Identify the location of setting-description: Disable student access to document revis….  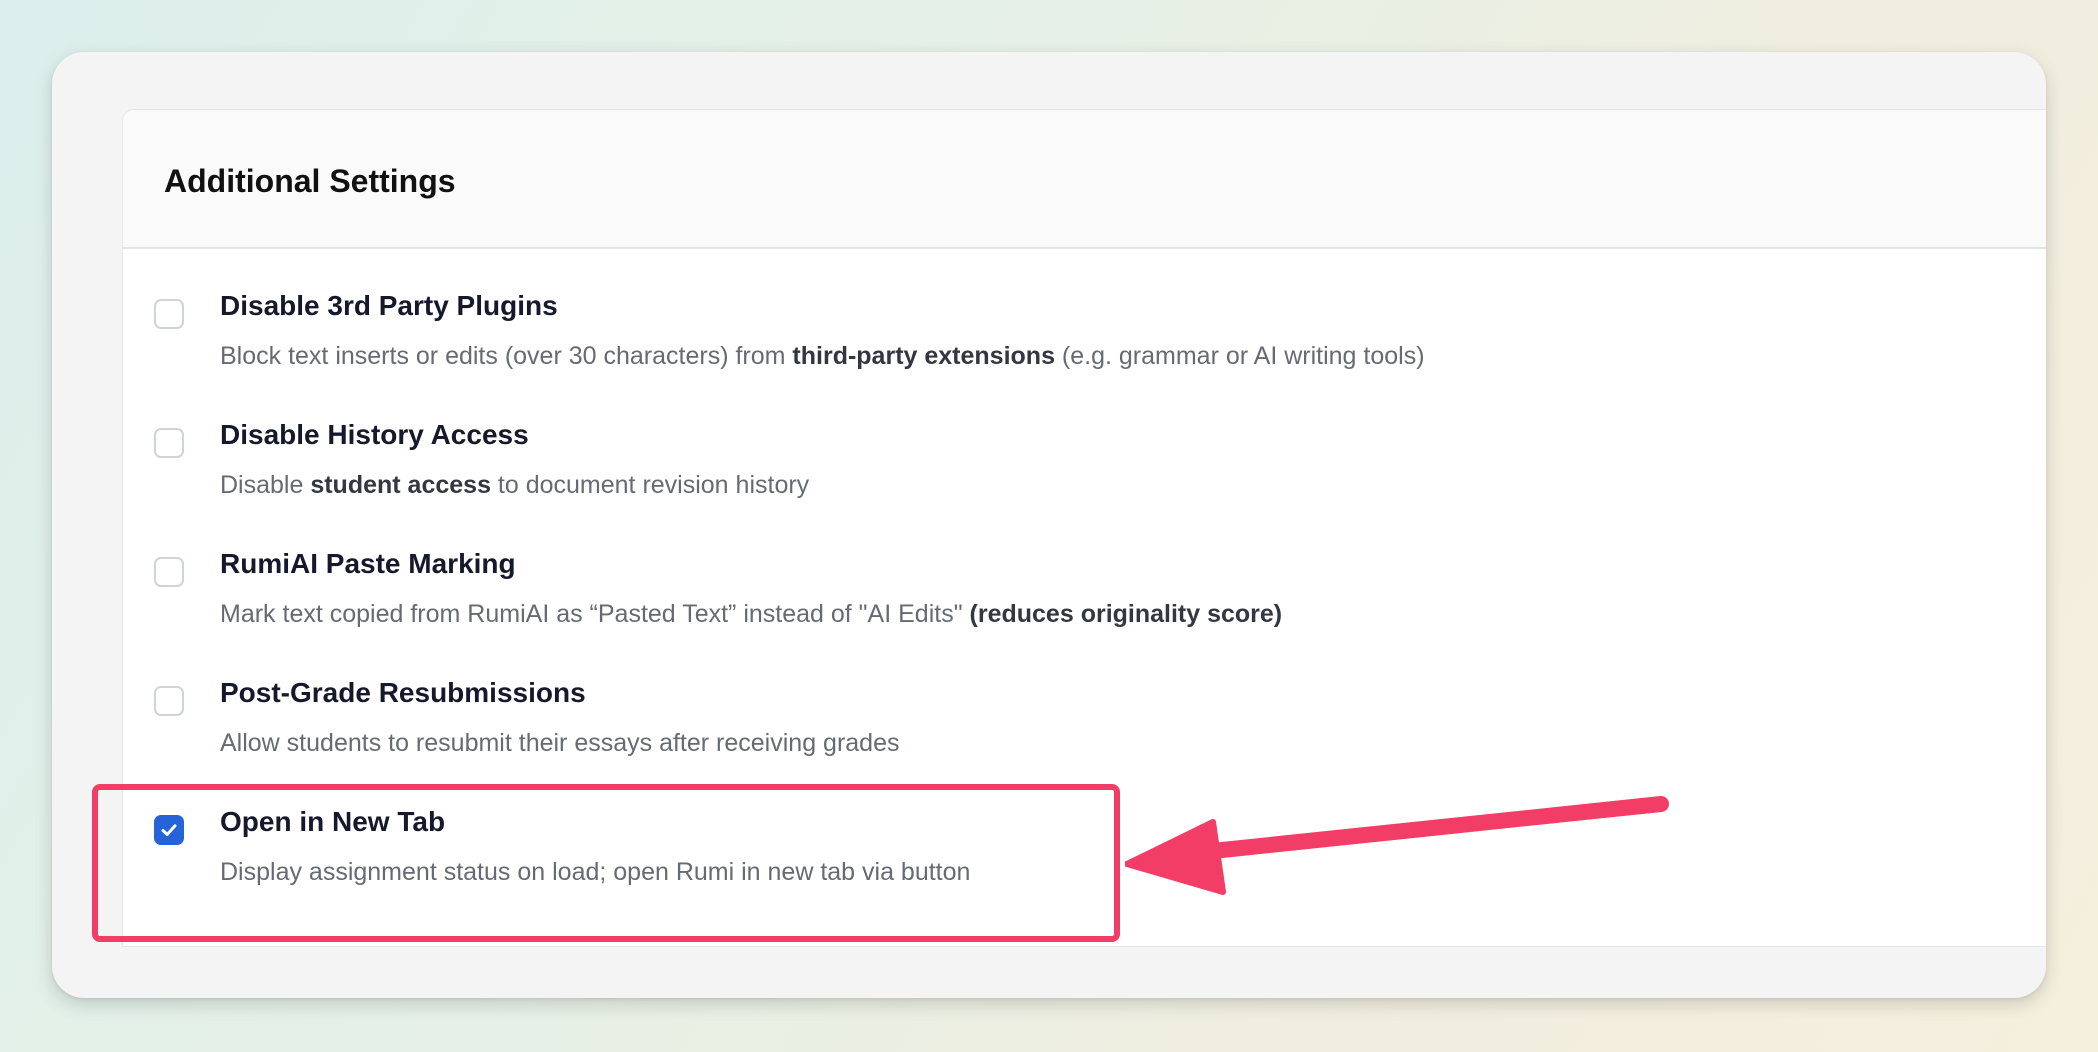
(515, 485).